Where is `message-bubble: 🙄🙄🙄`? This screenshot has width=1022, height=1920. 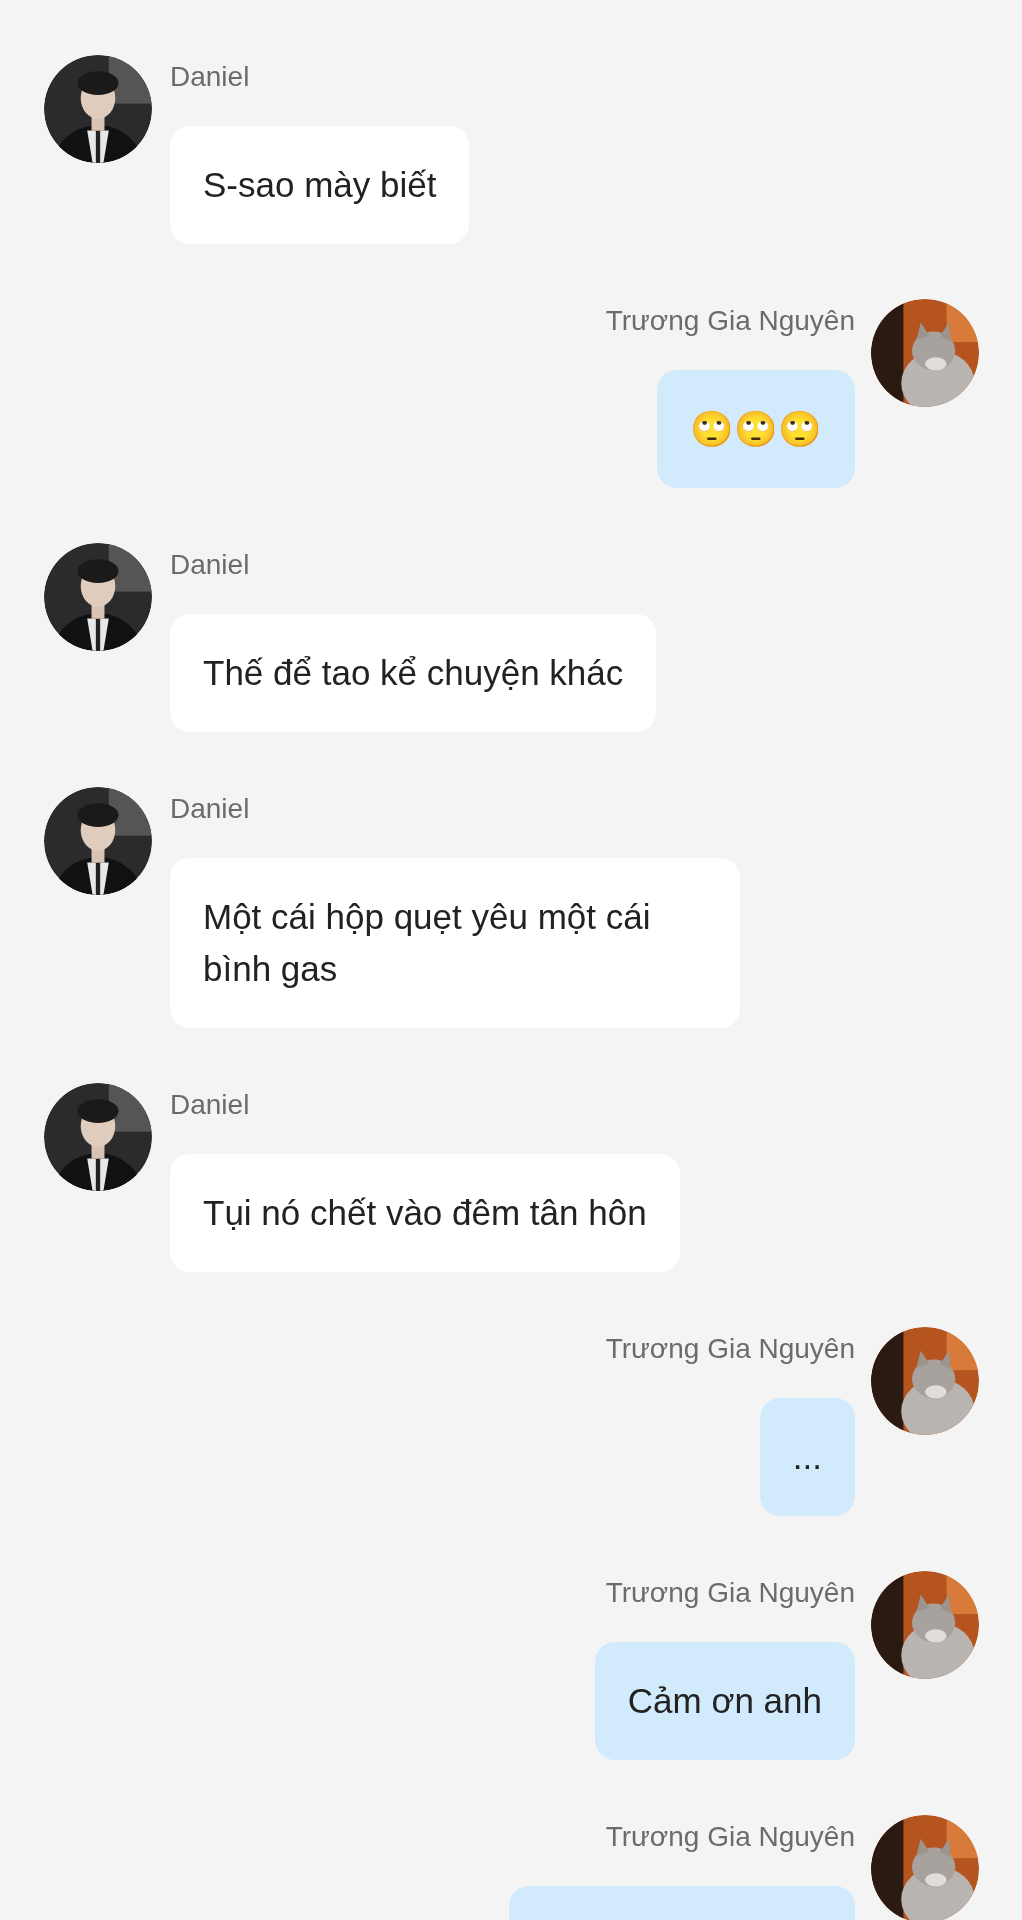
message-bubble: 🙄🙄🙄 is located at coordinates (756, 429).